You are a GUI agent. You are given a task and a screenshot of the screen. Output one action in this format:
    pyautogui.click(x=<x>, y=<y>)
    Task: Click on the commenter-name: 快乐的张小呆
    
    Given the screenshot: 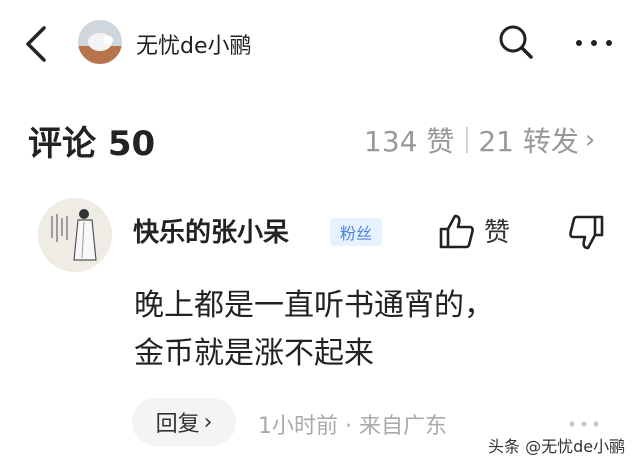 What is the action you would take?
    pyautogui.click(x=211, y=230)
    